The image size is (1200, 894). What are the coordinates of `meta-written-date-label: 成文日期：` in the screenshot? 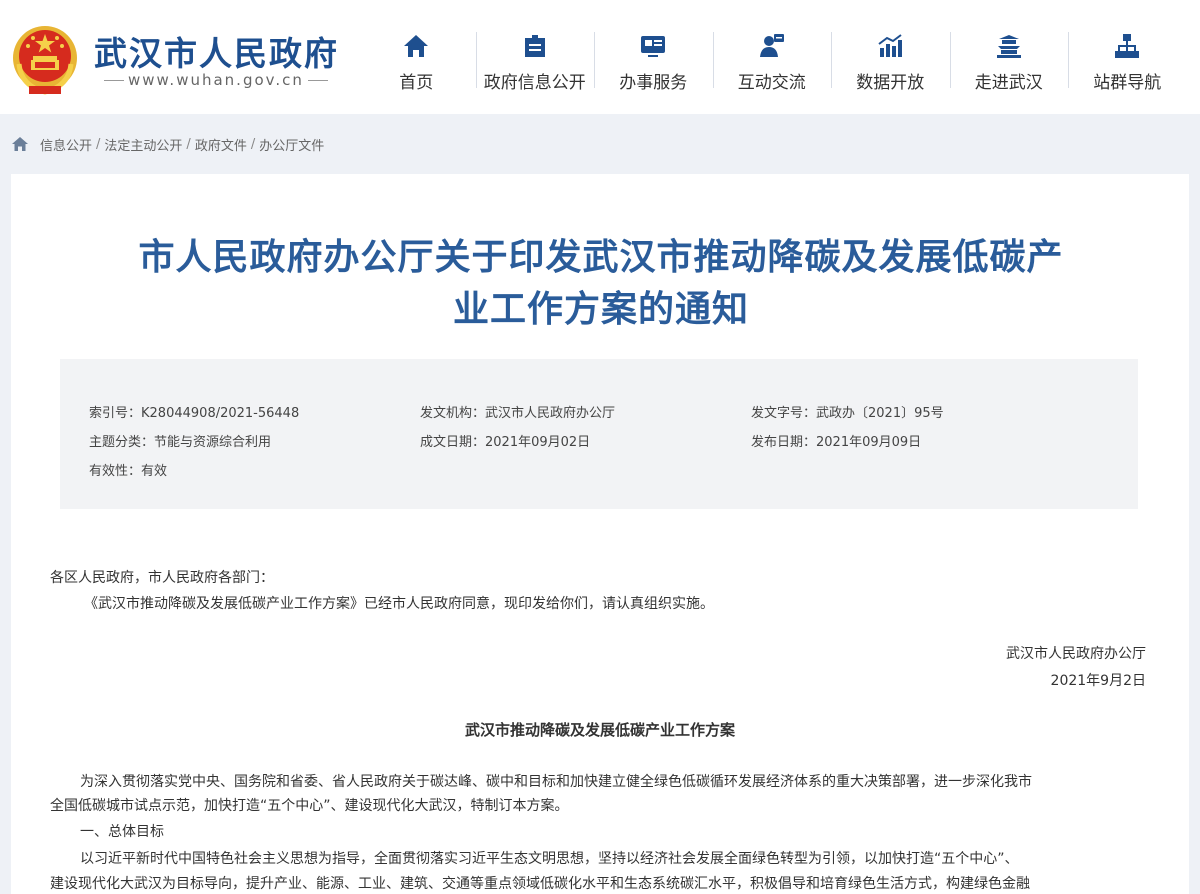 It's located at (453, 442).